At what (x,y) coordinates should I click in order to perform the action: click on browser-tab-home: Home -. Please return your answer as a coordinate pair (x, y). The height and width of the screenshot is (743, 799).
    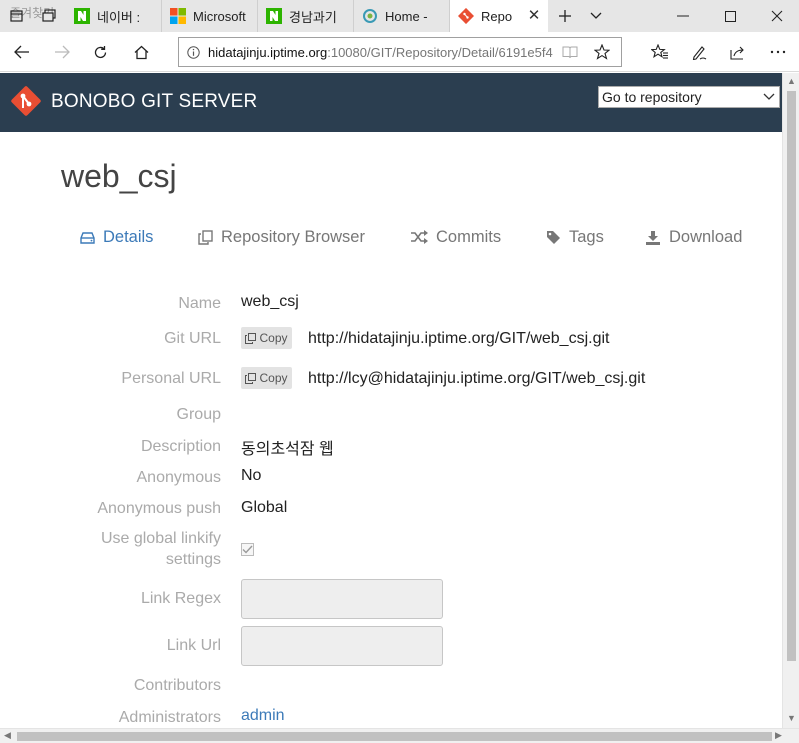
    Looking at the image, I should click on (402, 16).